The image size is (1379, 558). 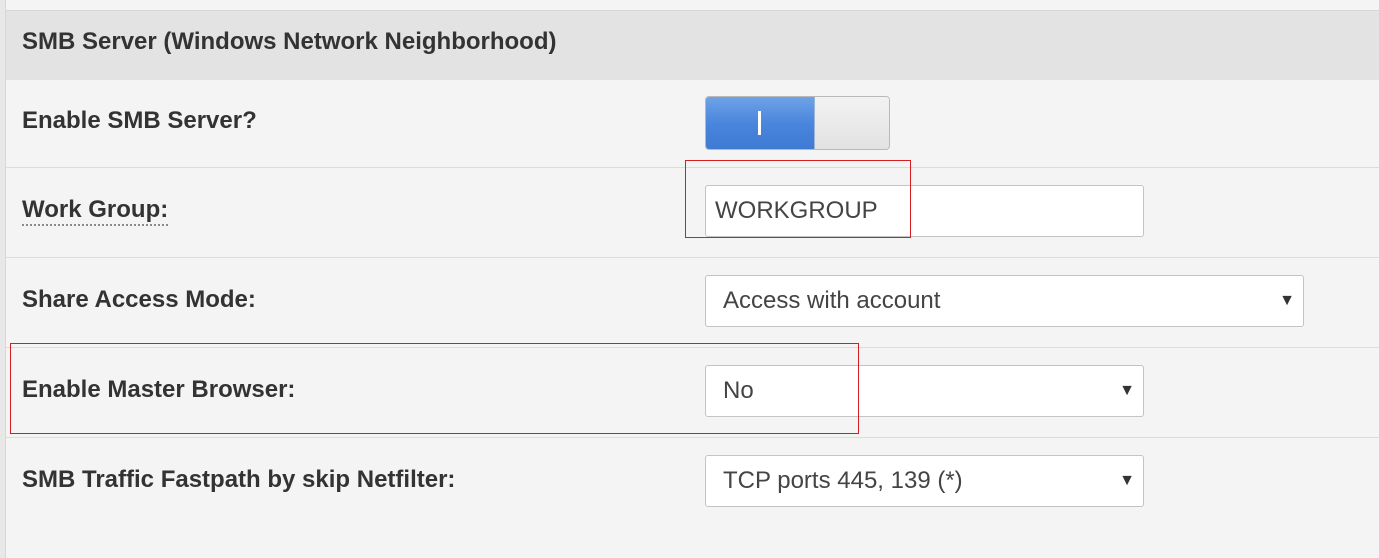 I want to click on toggle-on-indicator, so click(x=759, y=123).